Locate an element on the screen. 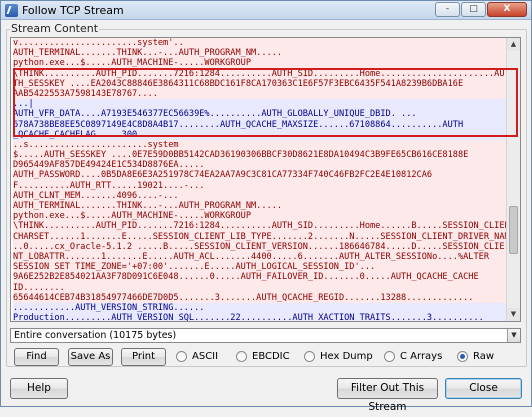 Image resolution: width=532 pixels, height=417 pixels. find-button: Find is located at coordinates (36, 357).